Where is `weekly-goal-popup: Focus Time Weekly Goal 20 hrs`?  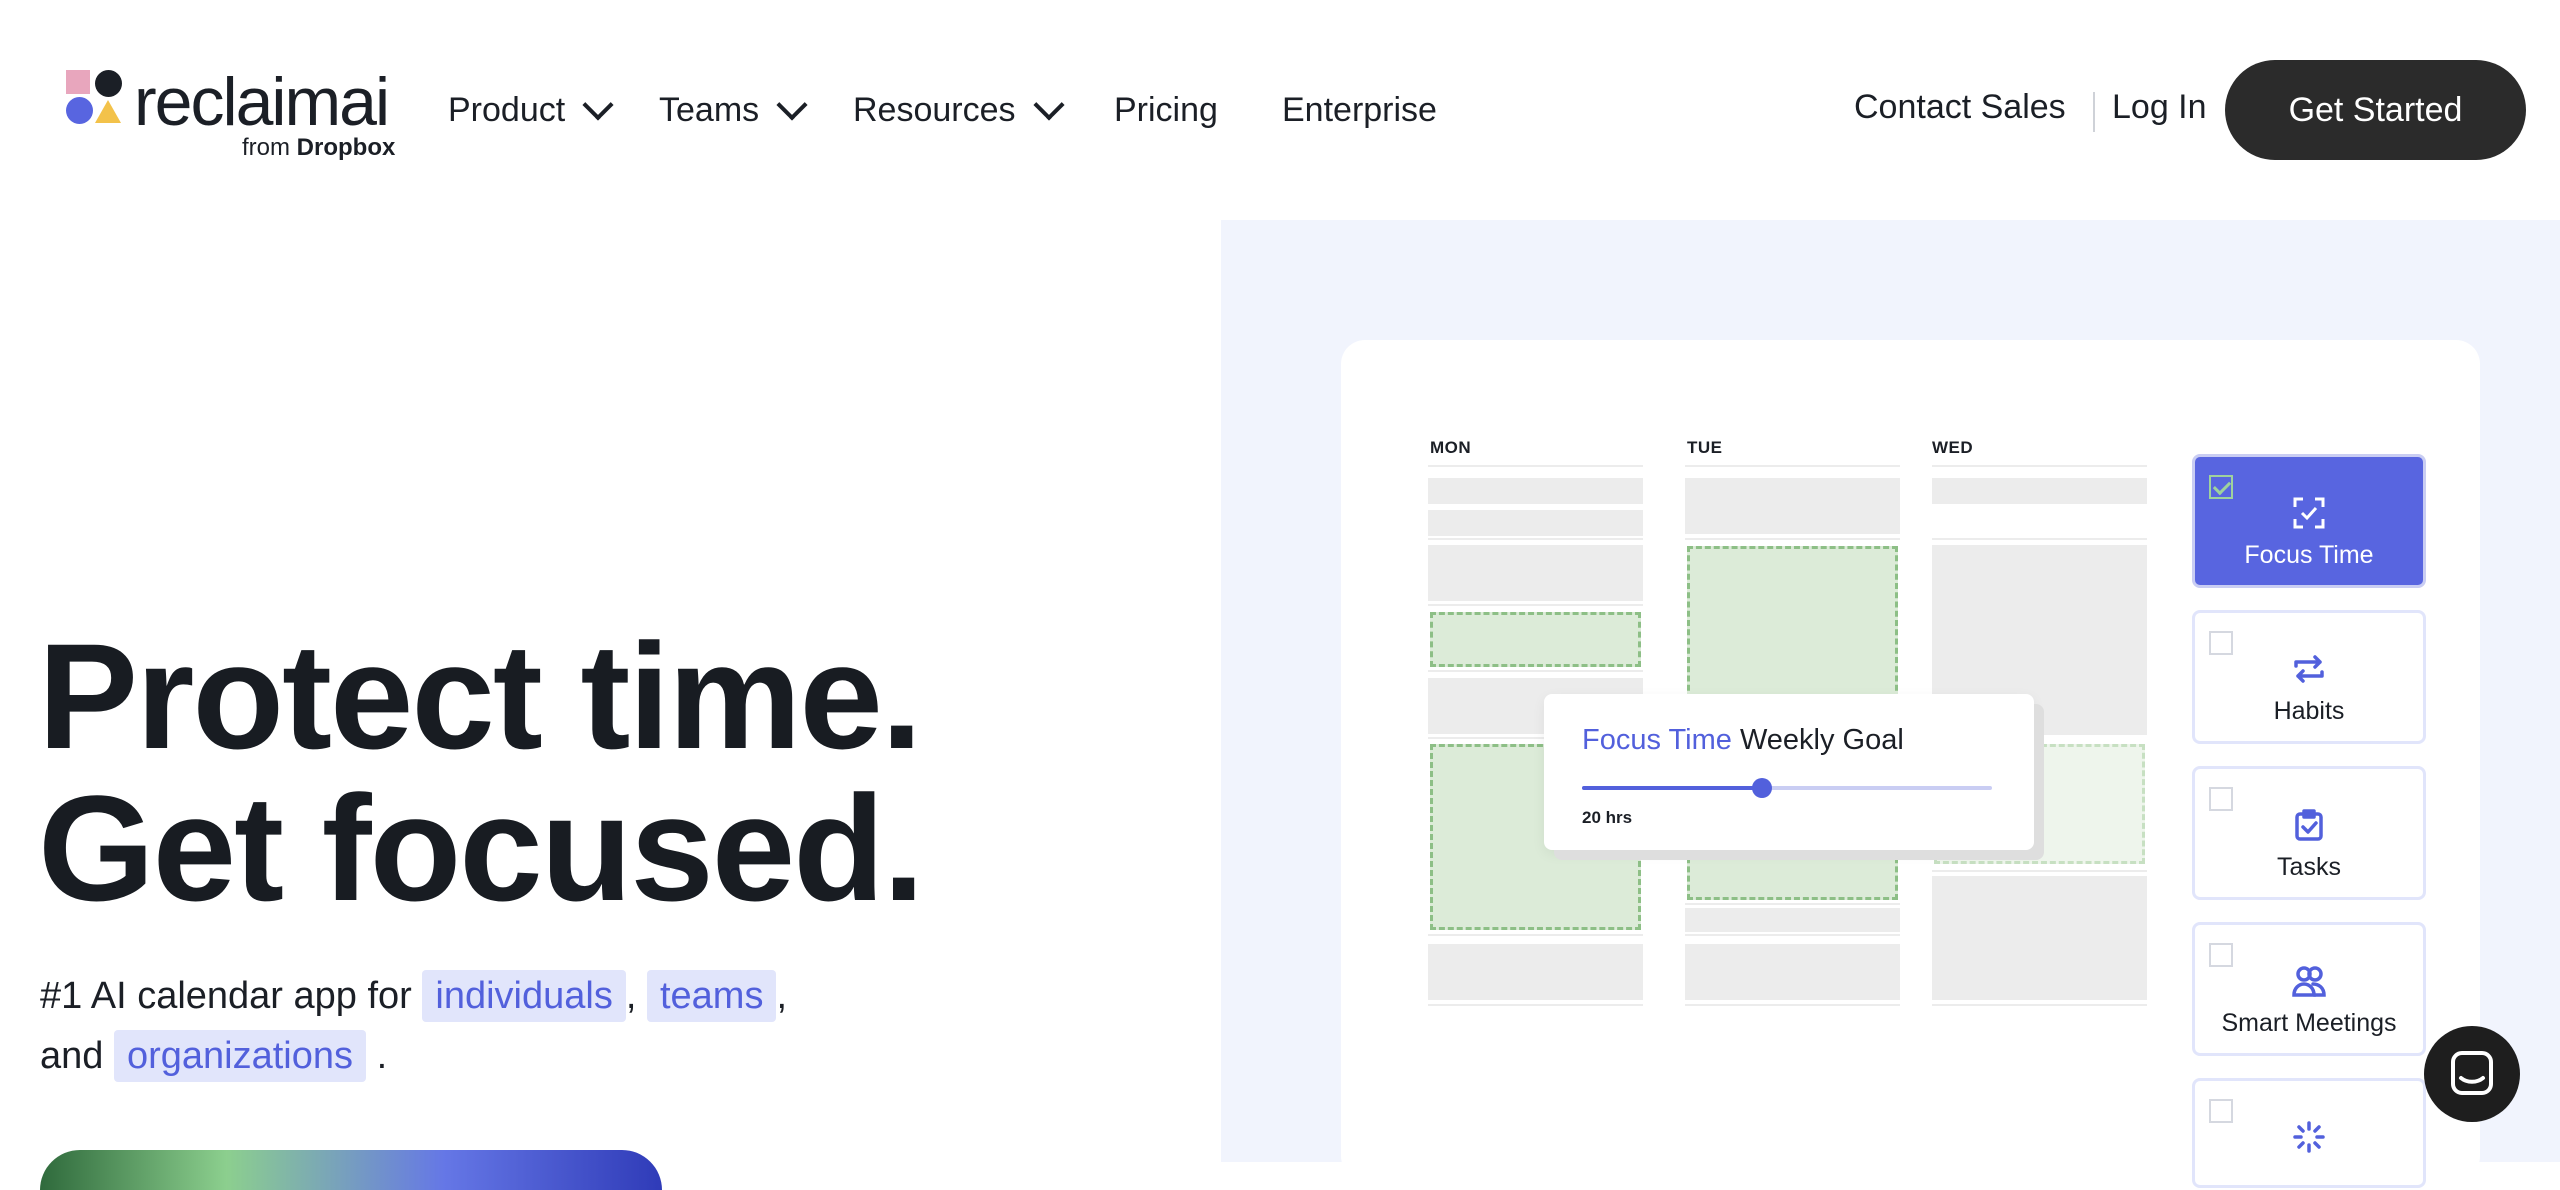
weekly-goal-popup: Focus Time Weekly Goal 20 hrs is located at coordinates (1789, 772).